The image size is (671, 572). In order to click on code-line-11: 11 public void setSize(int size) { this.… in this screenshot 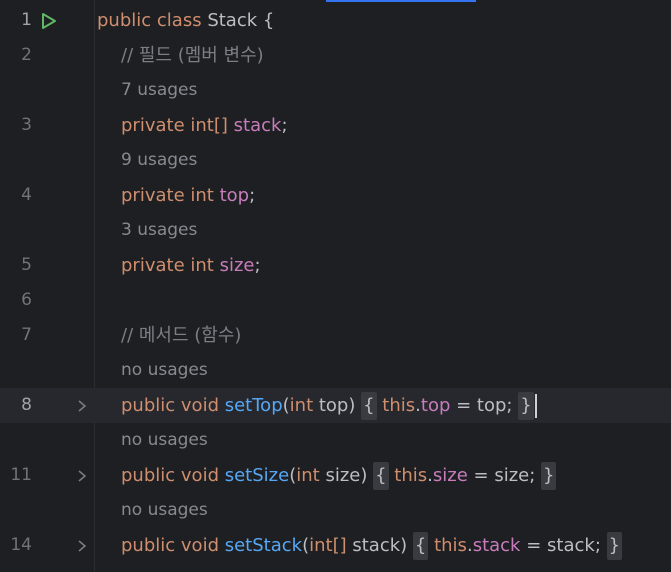, I will do `click(335, 475)`.